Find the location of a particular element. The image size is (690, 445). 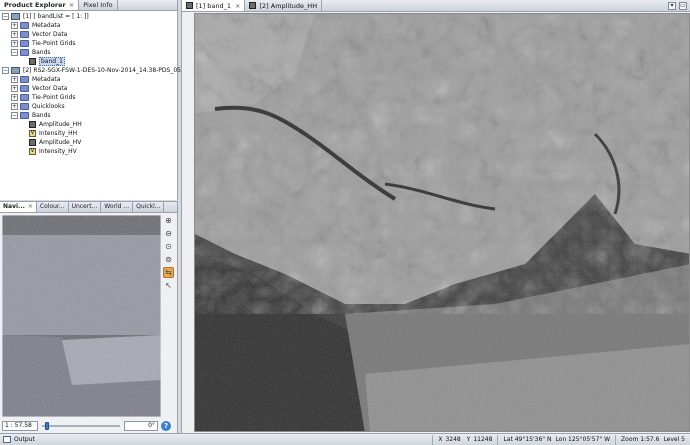

tree-node-label: Intensity_HH is located at coordinates (58, 133).